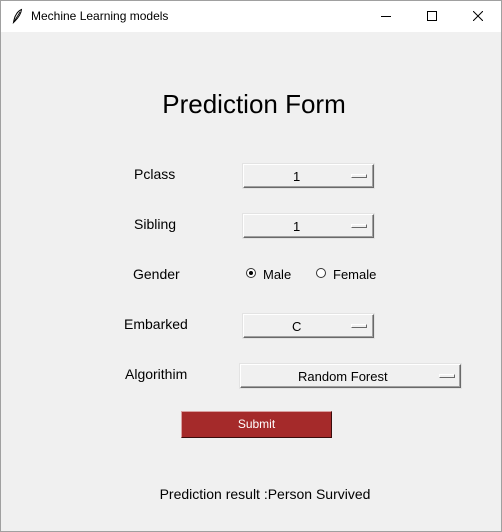  I want to click on algorithm-select: Random Forest, so click(350, 376).